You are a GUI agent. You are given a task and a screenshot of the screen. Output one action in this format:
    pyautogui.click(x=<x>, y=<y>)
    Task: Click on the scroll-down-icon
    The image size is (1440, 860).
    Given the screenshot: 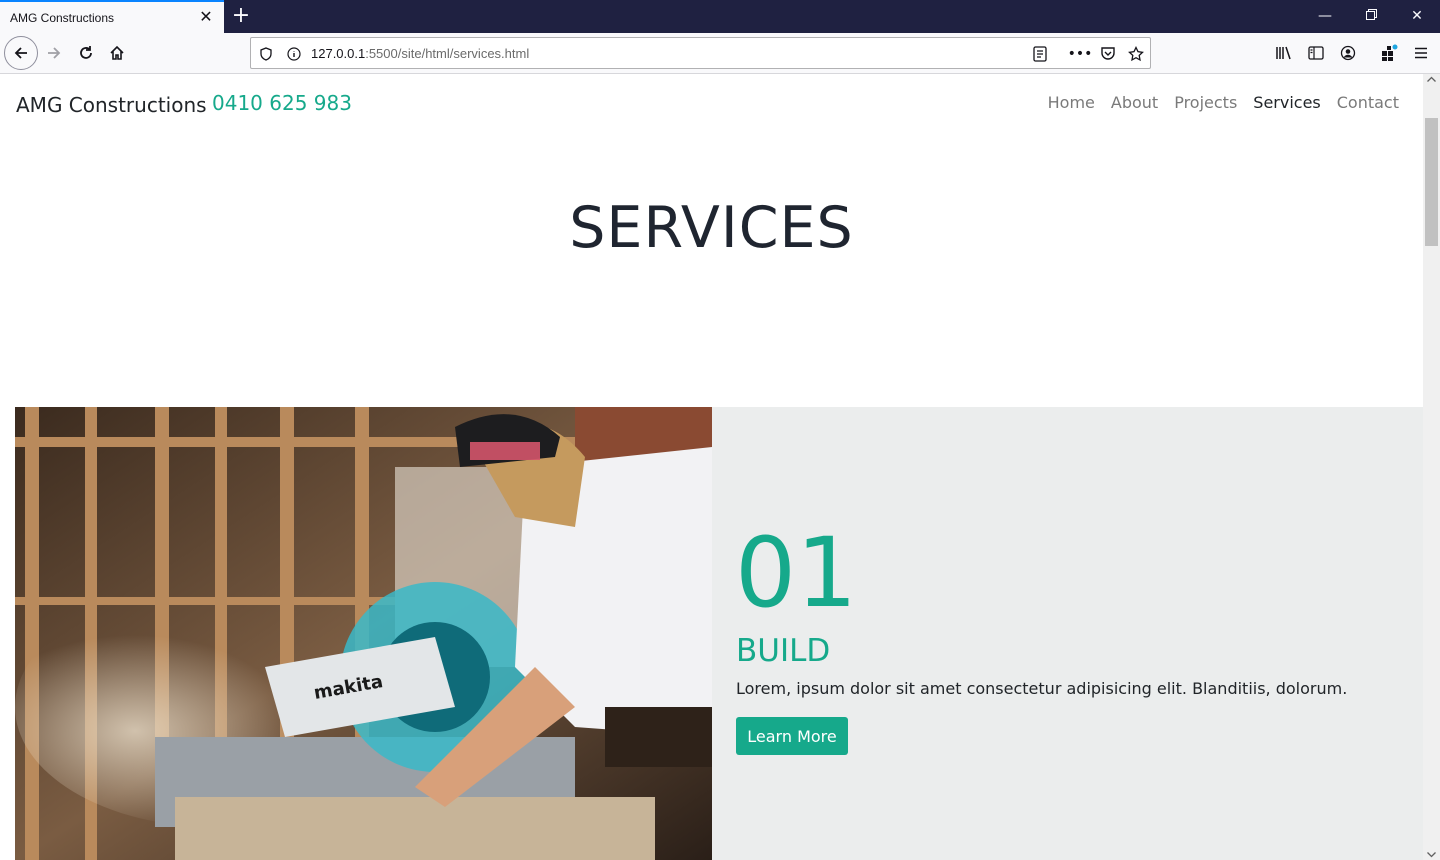 What is the action you would take?
    pyautogui.click(x=1431, y=855)
    